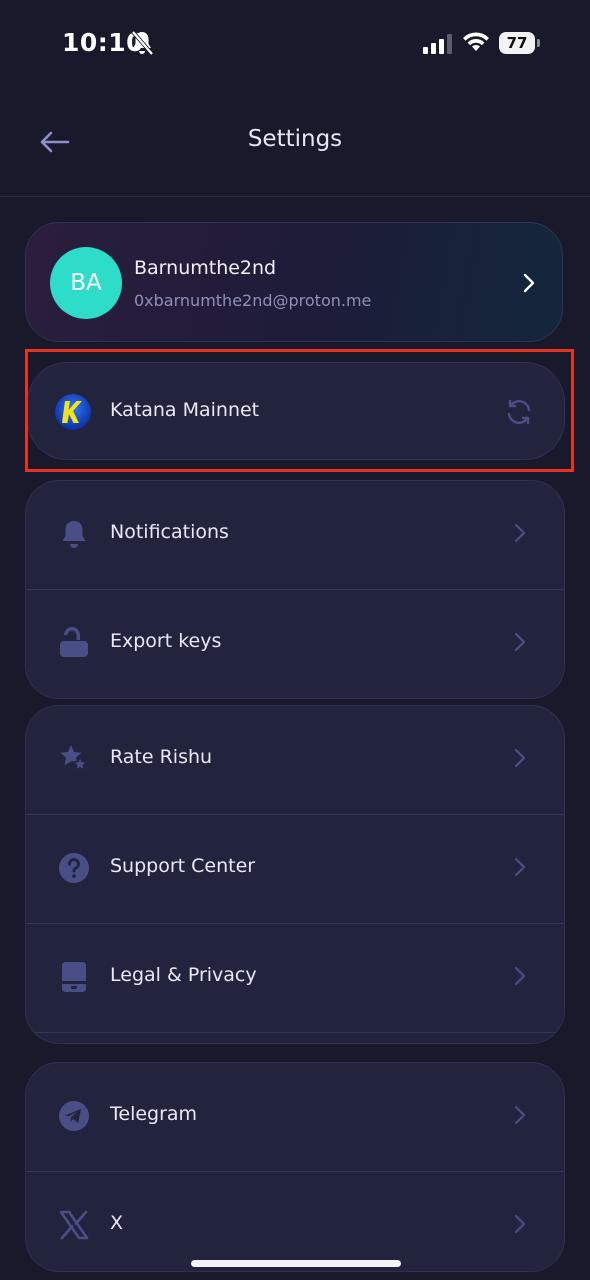 The height and width of the screenshot is (1280, 590). I want to click on header: Settings, so click(295, 148).